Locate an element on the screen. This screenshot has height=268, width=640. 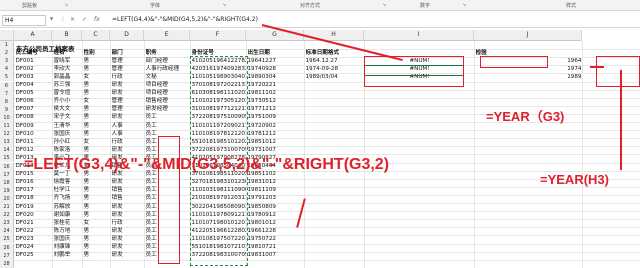
row-header-11: 11 is located at coordinates (7, 126).